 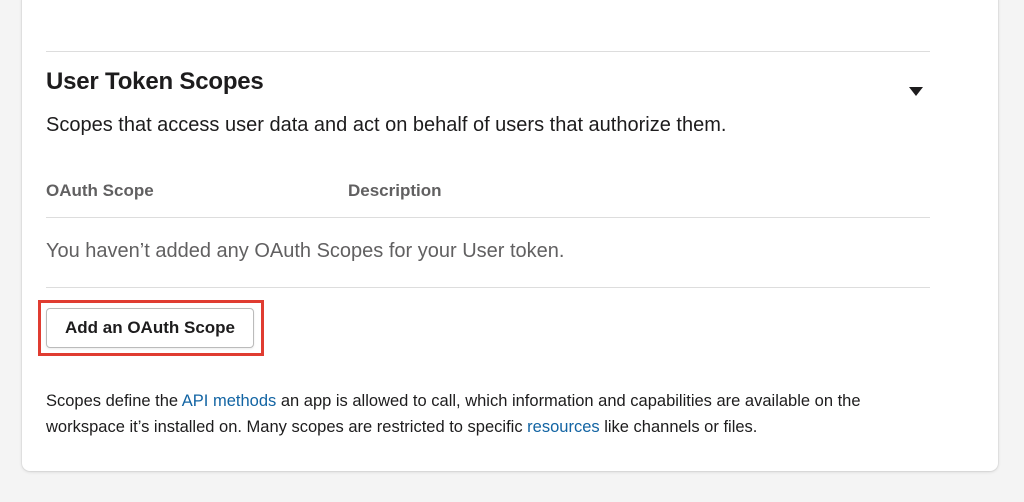 I want to click on collapse-toggle, so click(x=916, y=92).